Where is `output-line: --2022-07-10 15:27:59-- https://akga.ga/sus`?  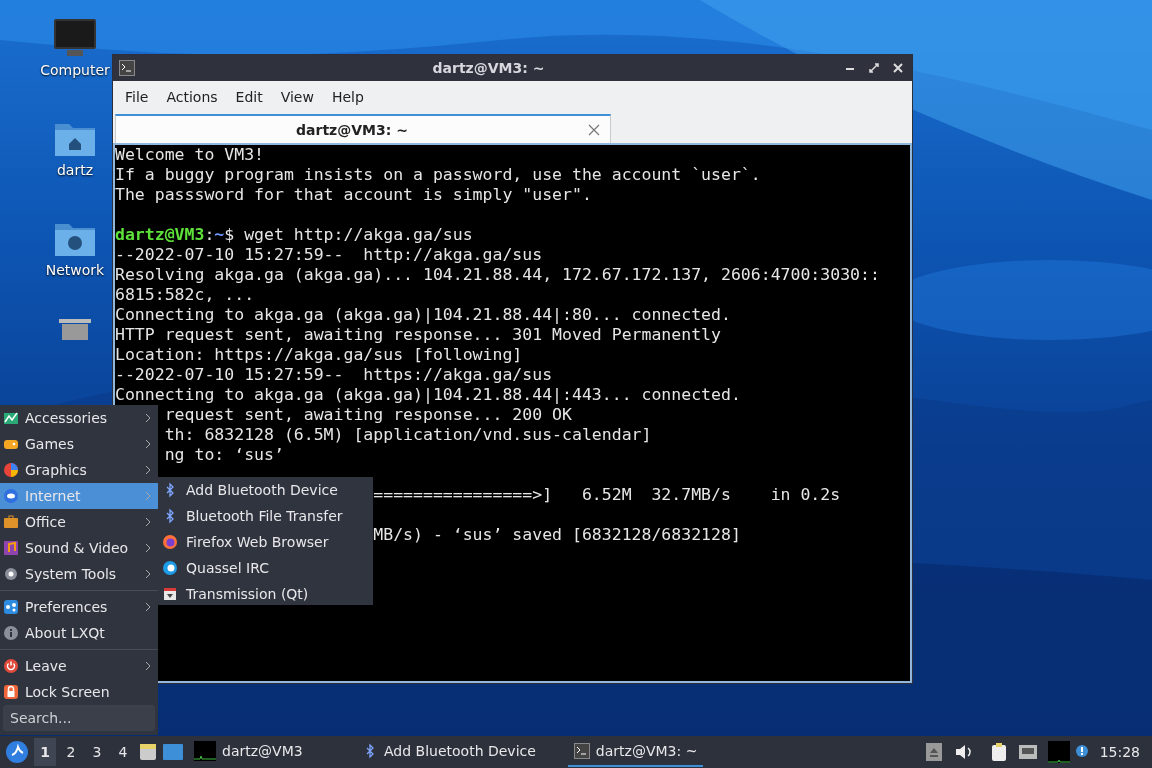
output-line: --2022-07-10 15:27:59-- https://akga.ga/sus is located at coordinates (334, 374).